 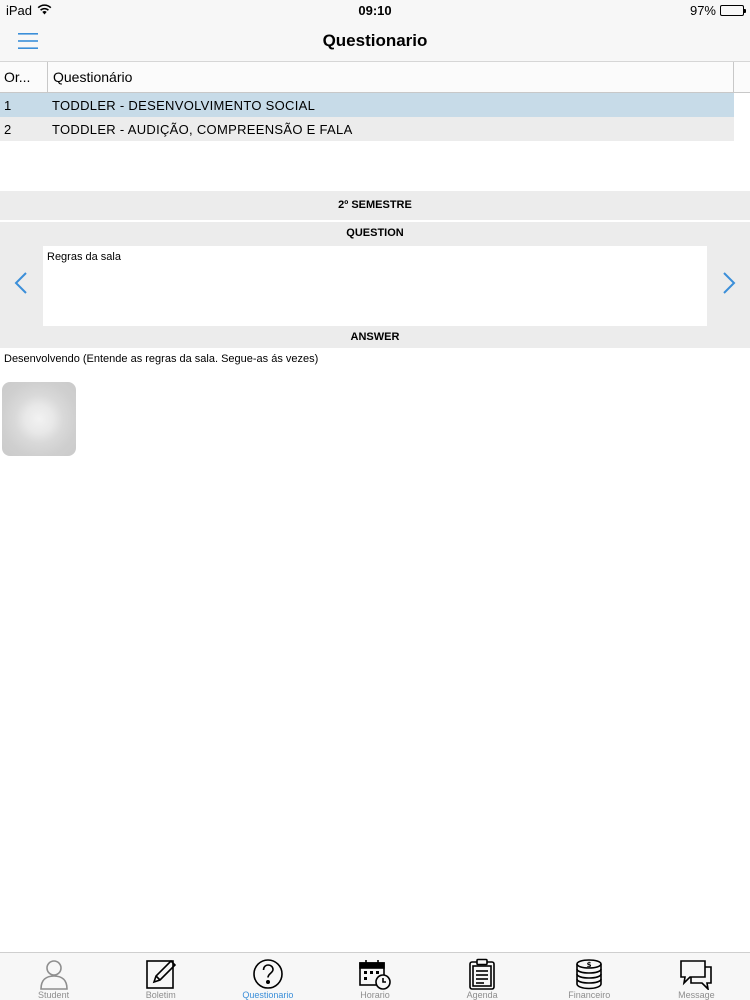 I want to click on tab-agenda: Agenda, so click(x=482, y=976).